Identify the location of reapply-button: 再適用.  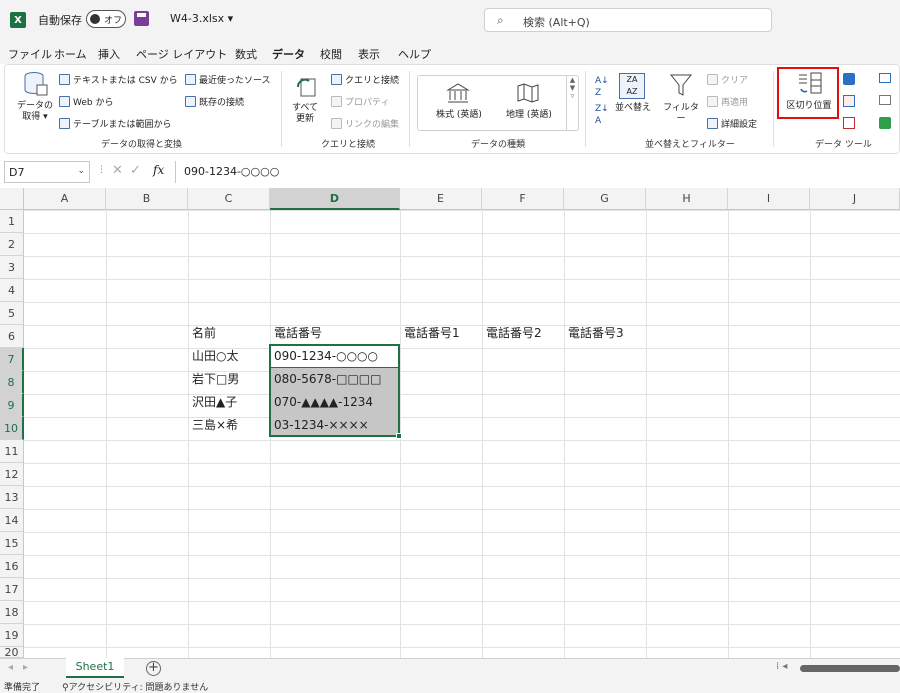
(727, 101).